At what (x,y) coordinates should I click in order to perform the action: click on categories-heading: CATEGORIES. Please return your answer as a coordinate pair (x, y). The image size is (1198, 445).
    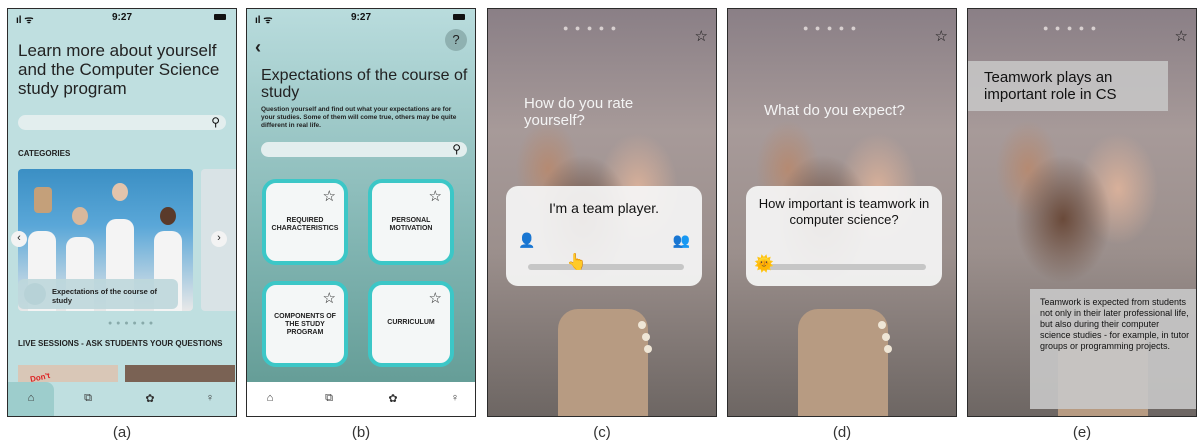
    Looking at the image, I should click on (44, 153).